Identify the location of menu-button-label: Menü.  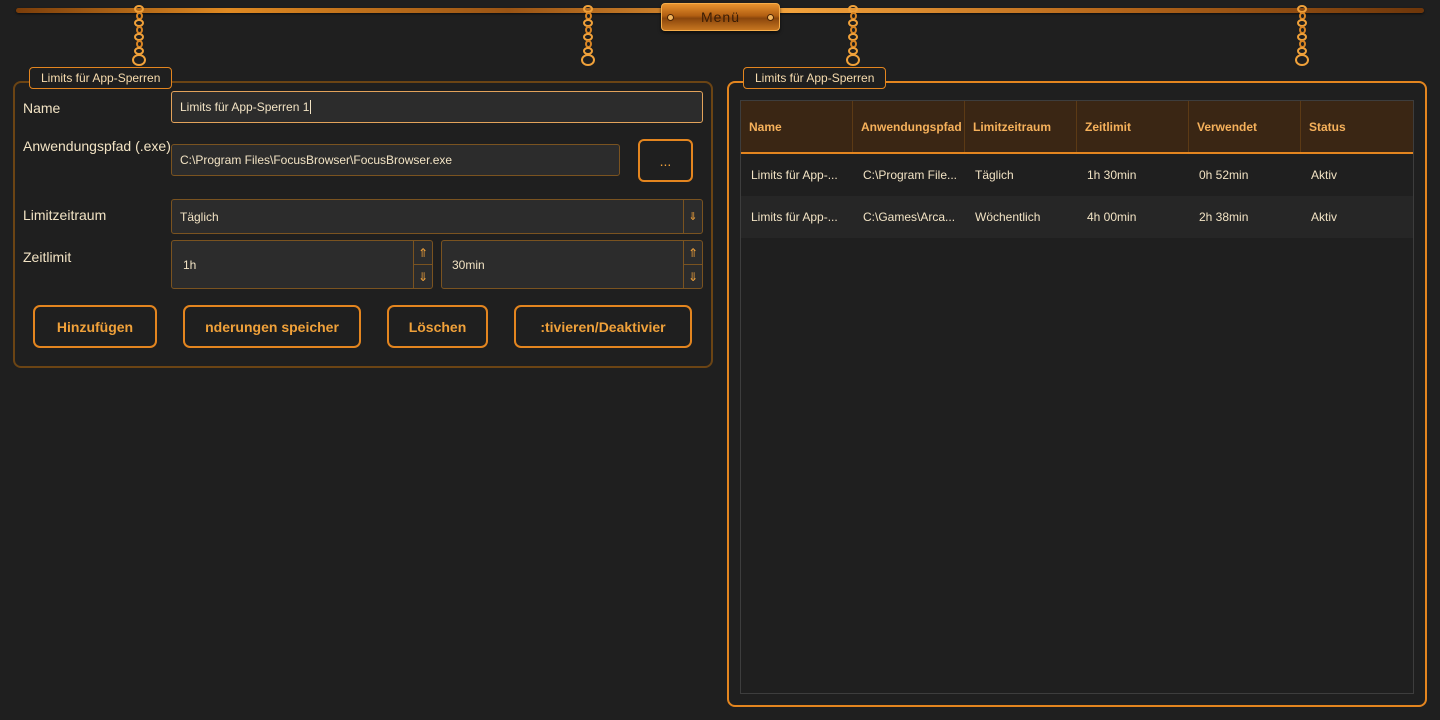
(720, 17).